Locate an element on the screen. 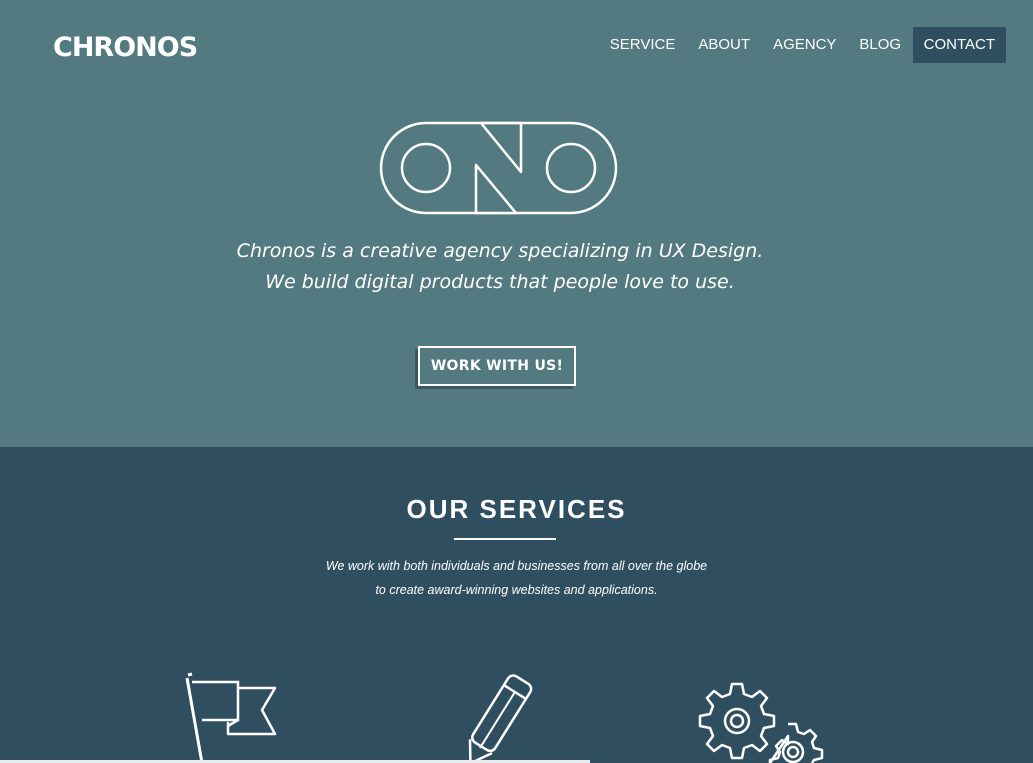 This screenshot has height=763, width=1033. main-nav: SERVICE ABOUT AGENCY BLOG CONTACT is located at coordinates (802, 45).